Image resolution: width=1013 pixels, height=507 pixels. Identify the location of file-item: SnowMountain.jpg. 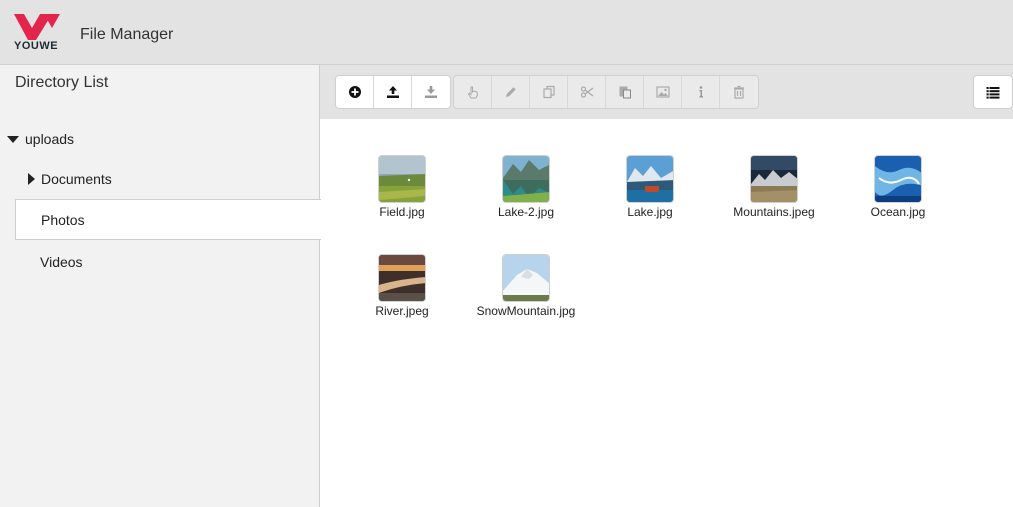
(526, 299).